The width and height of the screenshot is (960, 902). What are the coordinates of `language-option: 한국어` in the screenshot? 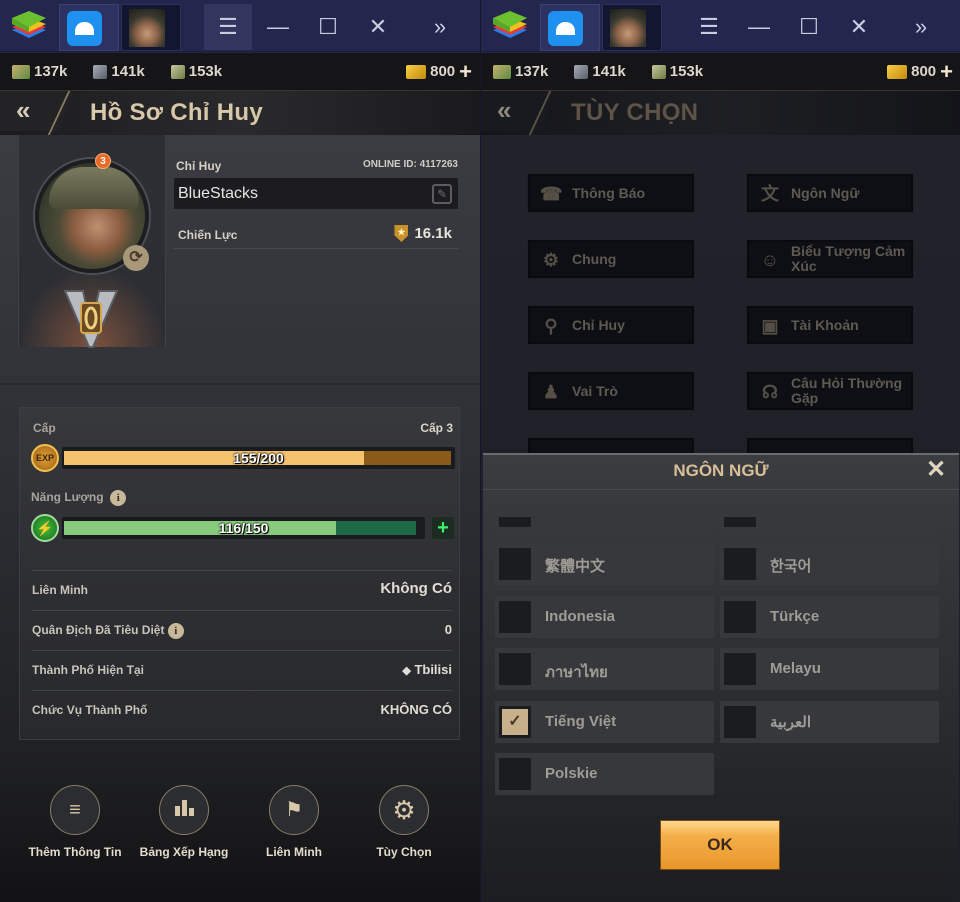 It's located at (829, 564).